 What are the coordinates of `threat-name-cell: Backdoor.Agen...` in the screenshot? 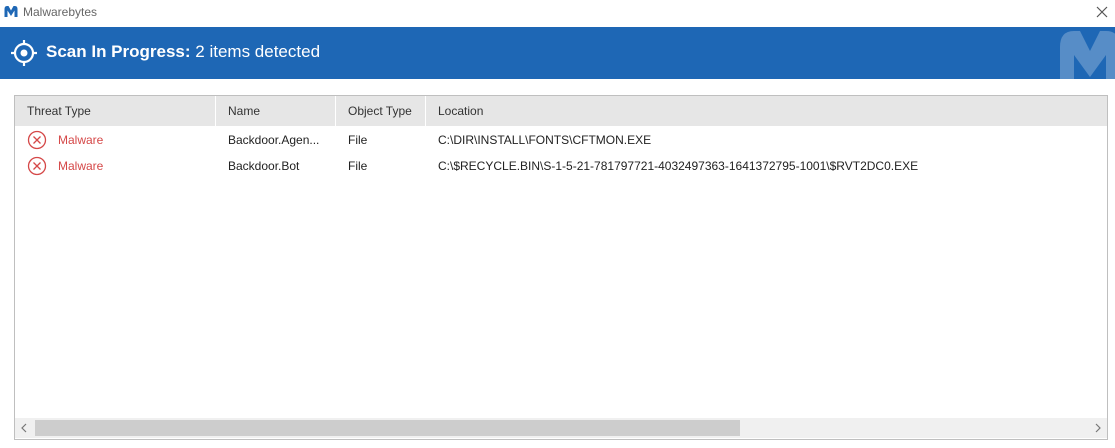 It's located at (274, 140).